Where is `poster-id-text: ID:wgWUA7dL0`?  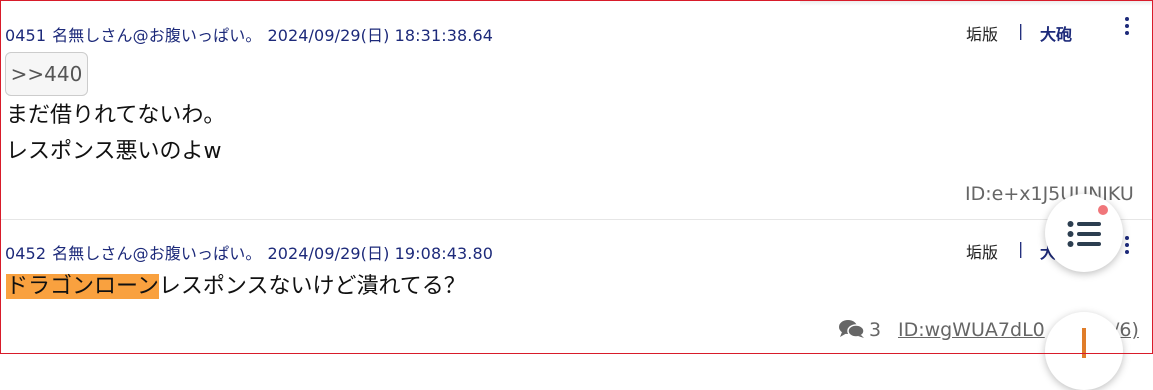
poster-id-text: ID:wgWUA7dL0 is located at coordinates (971, 330).